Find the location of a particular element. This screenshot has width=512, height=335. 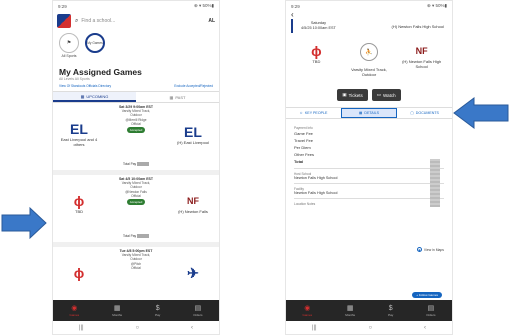

my-games-icon: My Games is located at coordinates (95, 43).